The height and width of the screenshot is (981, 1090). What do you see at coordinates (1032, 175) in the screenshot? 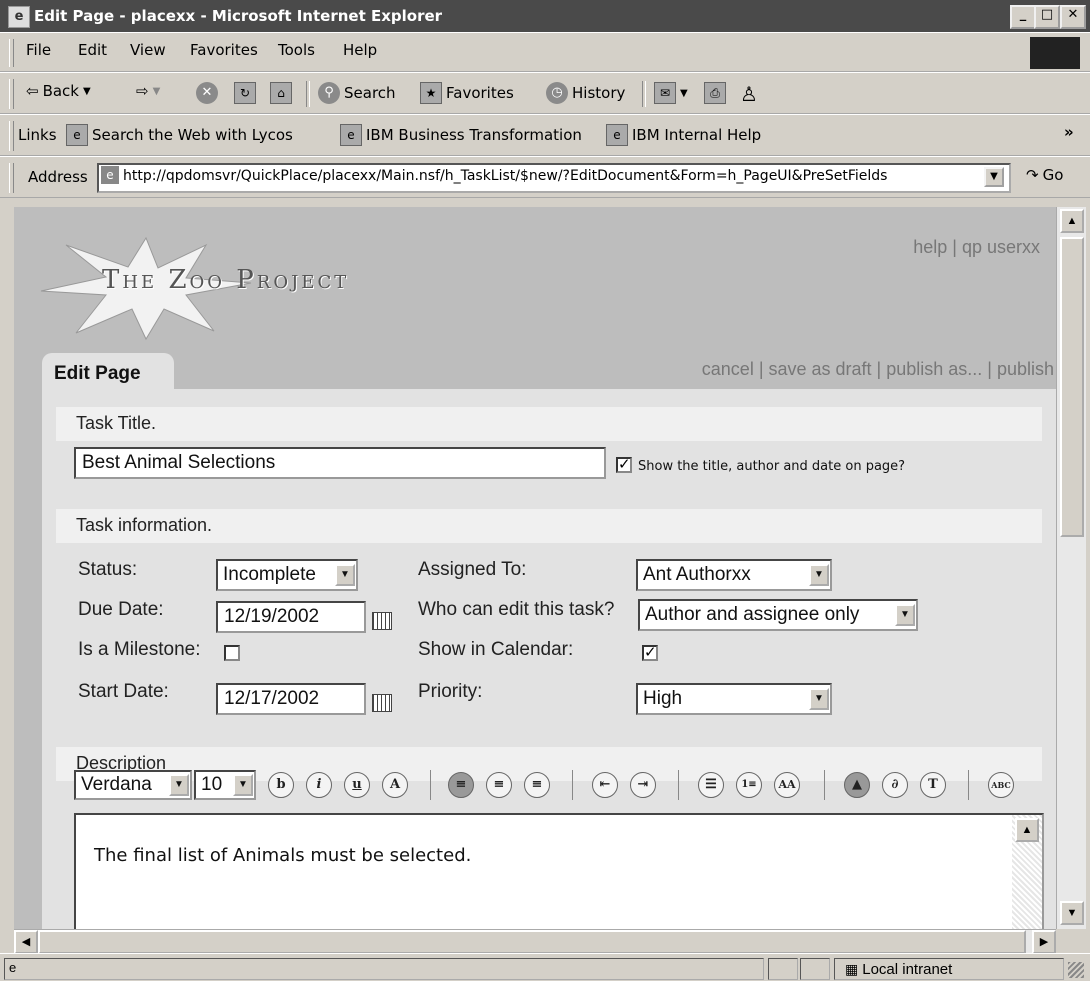
I see `go-arrow-icon: ↷` at bounding box center [1032, 175].